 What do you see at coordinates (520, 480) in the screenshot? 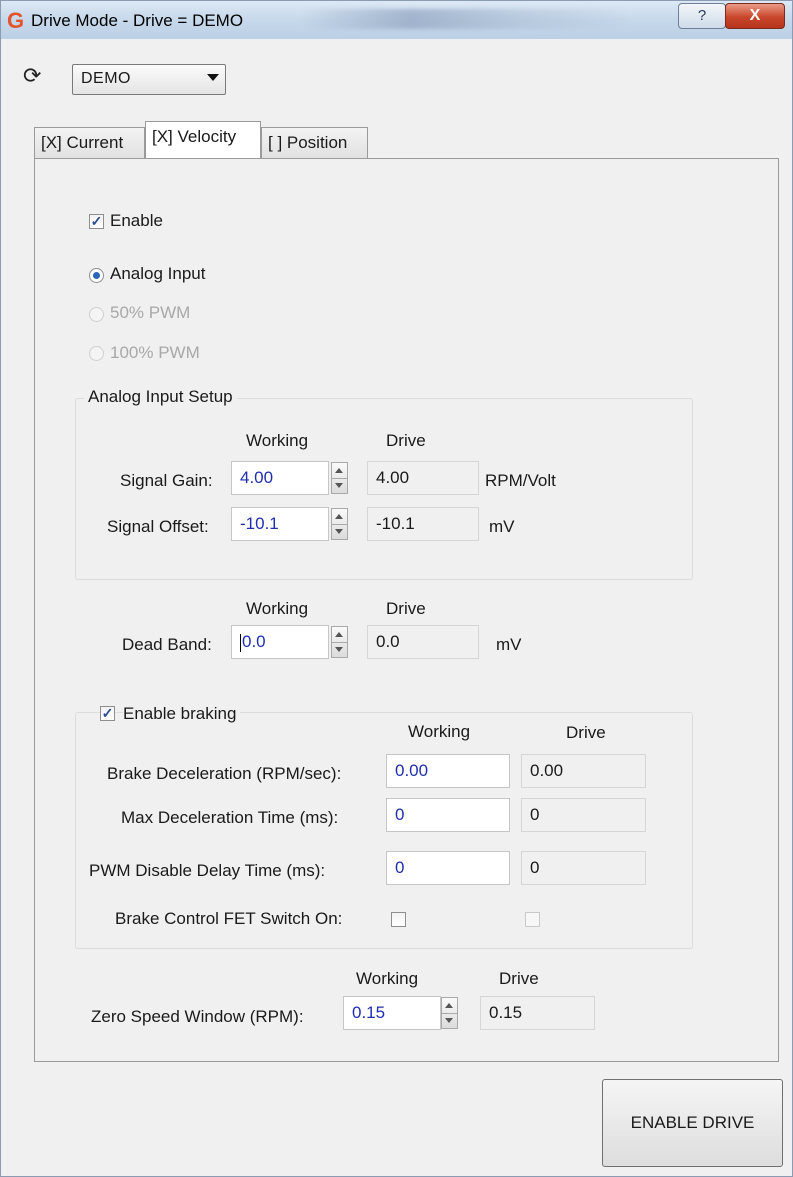
I see `signal-gain-unit: RPM/Volt` at bounding box center [520, 480].